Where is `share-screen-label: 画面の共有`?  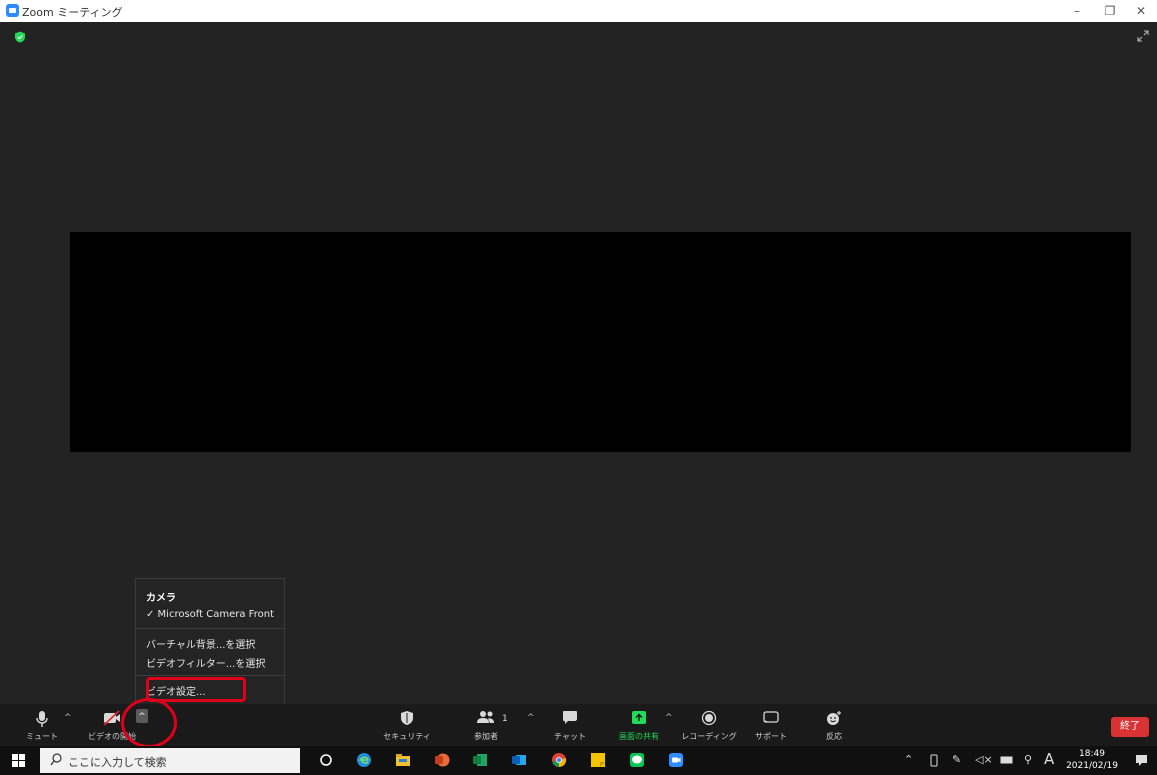
share-screen-label: 画面の共有 is located at coordinates (639, 736).